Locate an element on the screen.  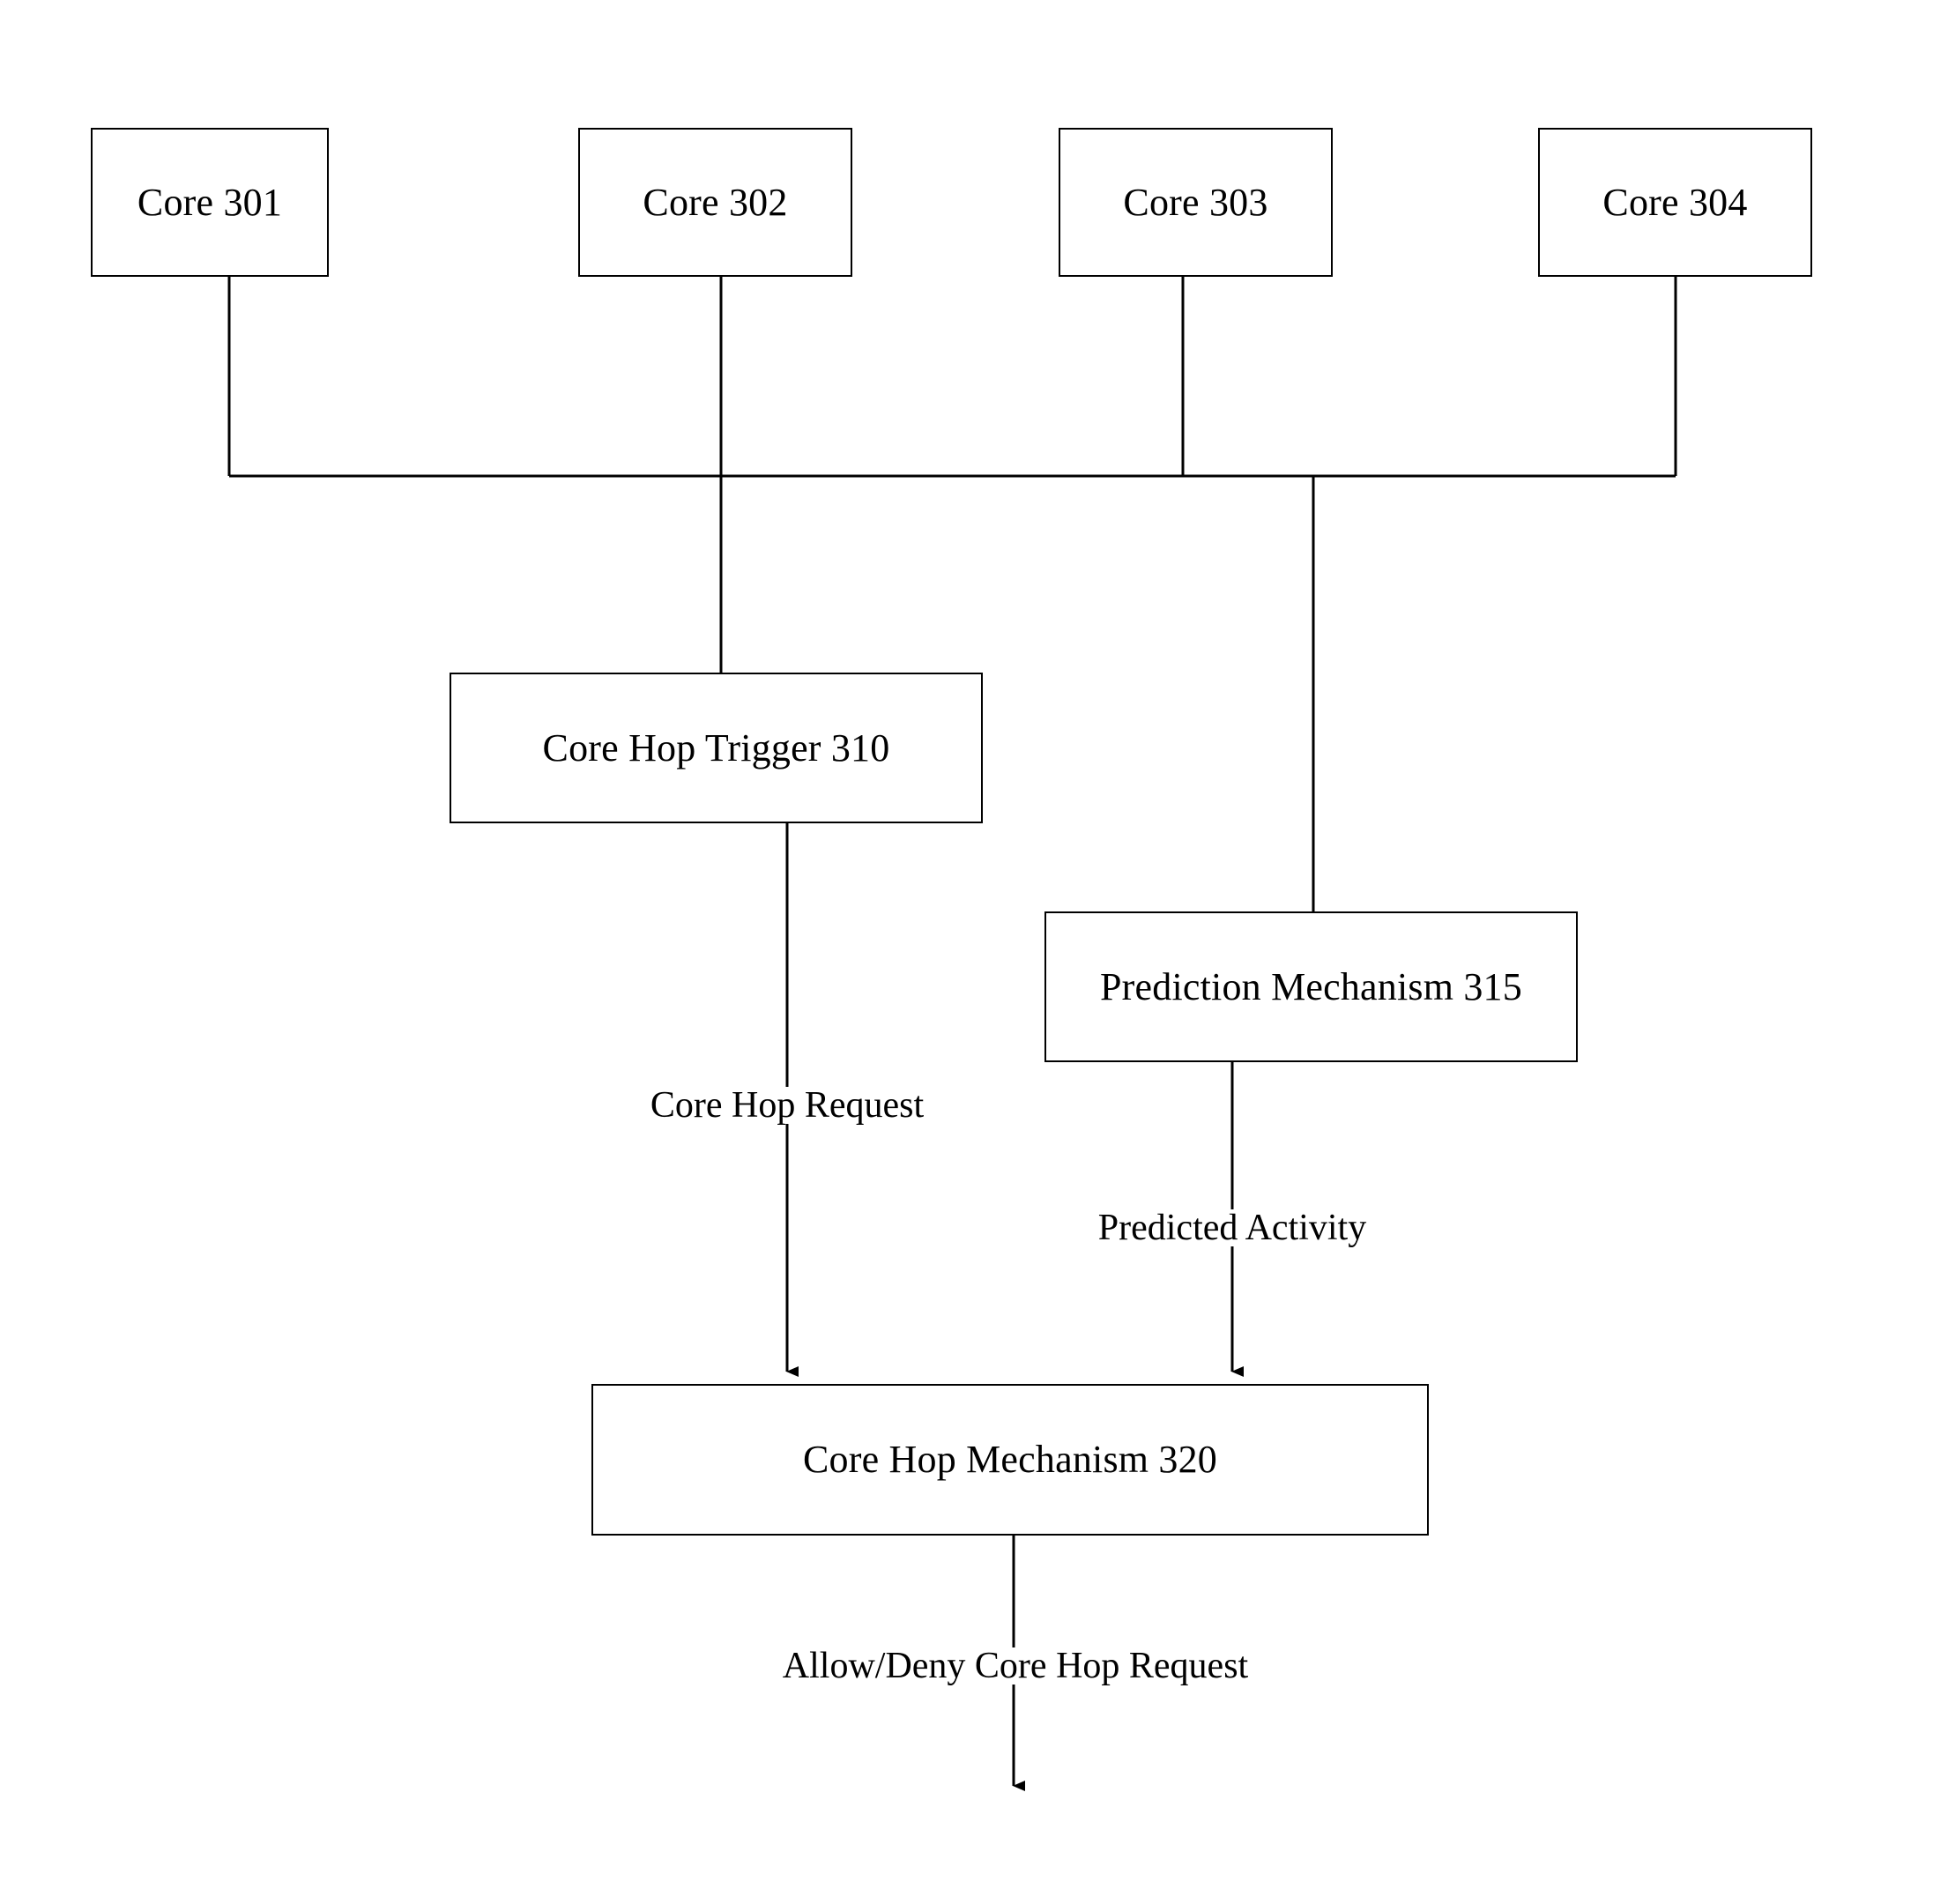
edge-label-predicted-activity-text: Predicted Activity is located at coordinates (1232, 1228).